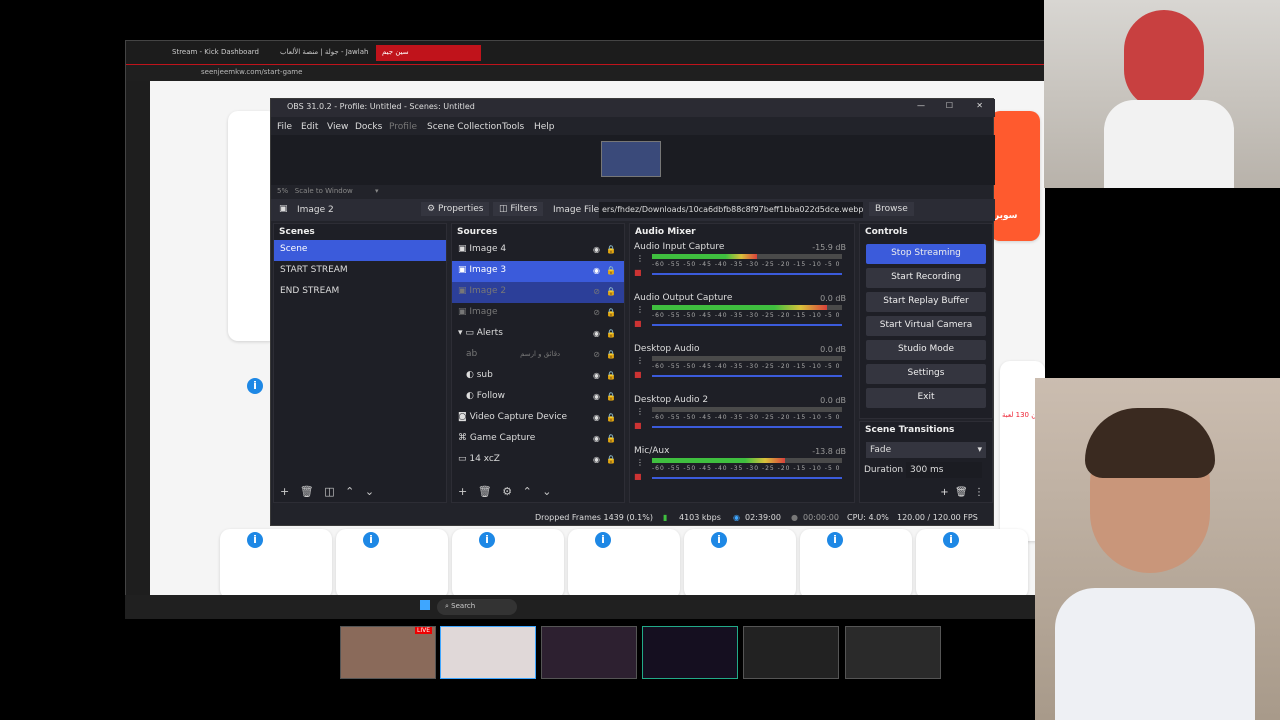 This screenshot has height=720, width=1280. What do you see at coordinates (926, 374) in the screenshot?
I see `settings-button: Settings` at bounding box center [926, 374].